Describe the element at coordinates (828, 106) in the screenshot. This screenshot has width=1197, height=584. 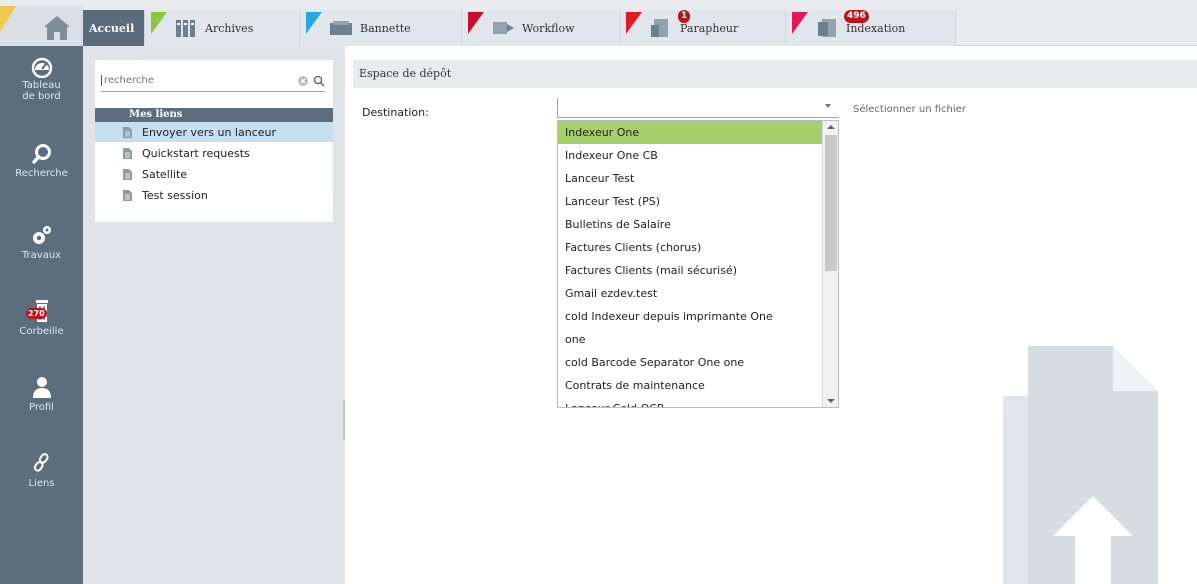
I see `chevron-down-icon` at that location.